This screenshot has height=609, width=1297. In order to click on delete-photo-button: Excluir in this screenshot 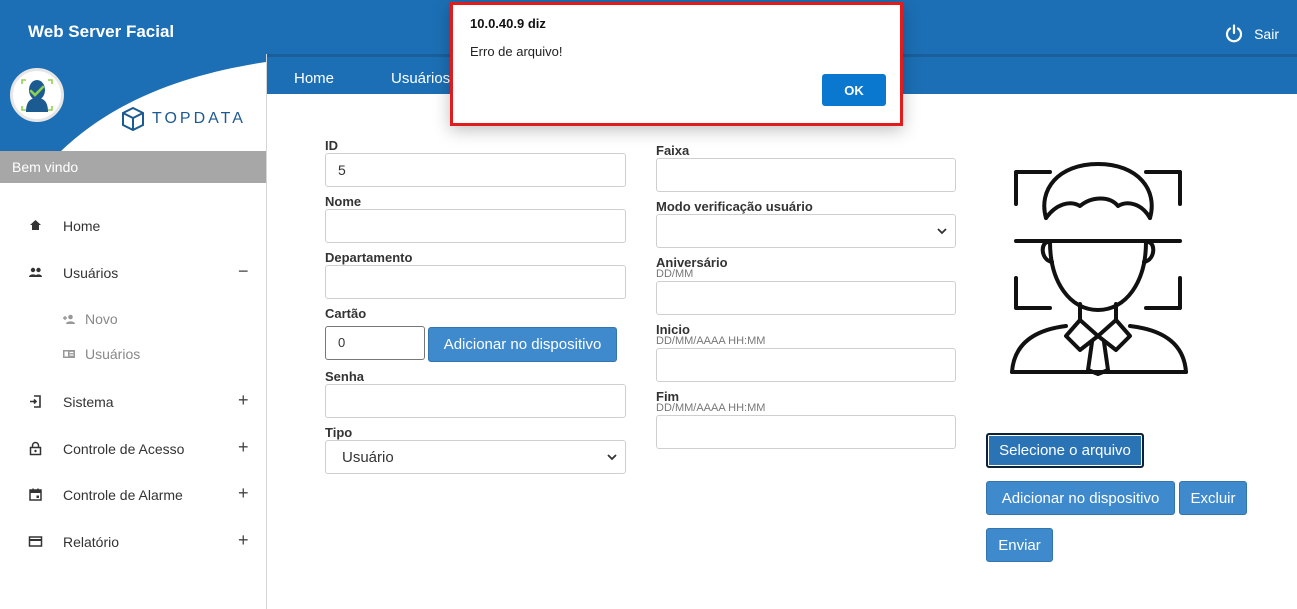, I will do `click(1213, 498)`.